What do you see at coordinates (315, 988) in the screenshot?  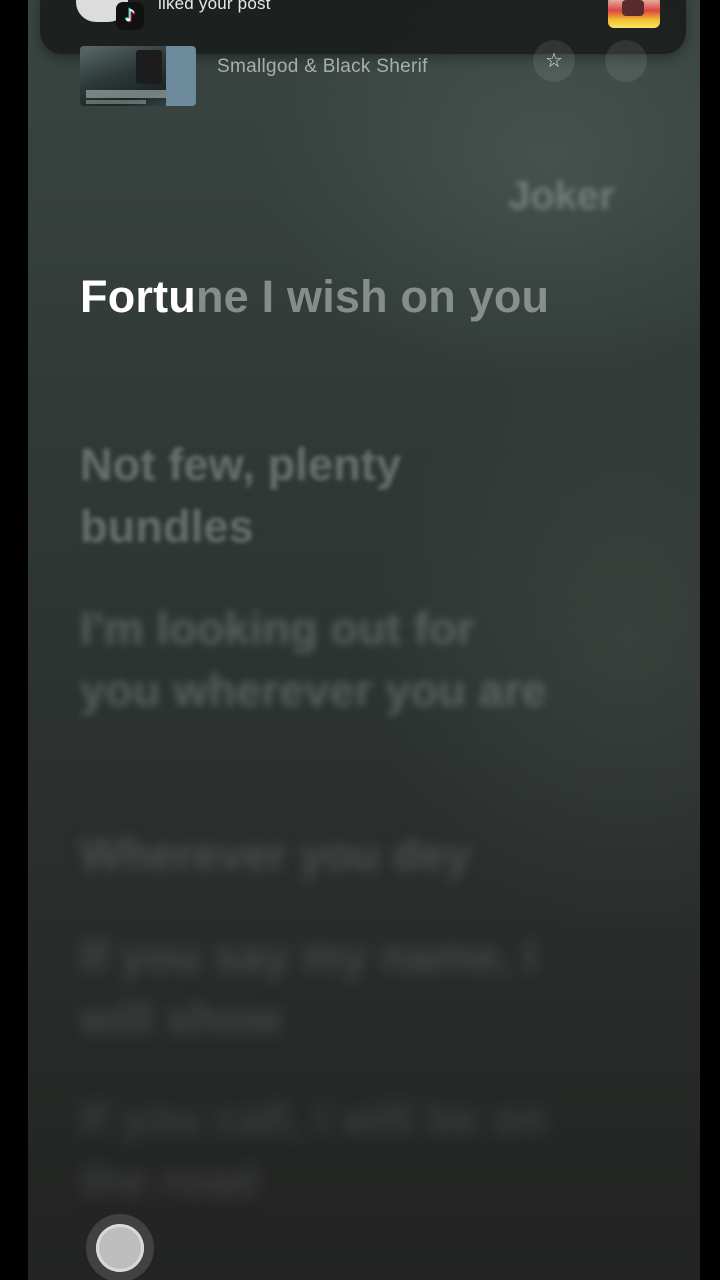 I see `lyric-line: If you say my name, I will show` at bounding box center [315, 988].